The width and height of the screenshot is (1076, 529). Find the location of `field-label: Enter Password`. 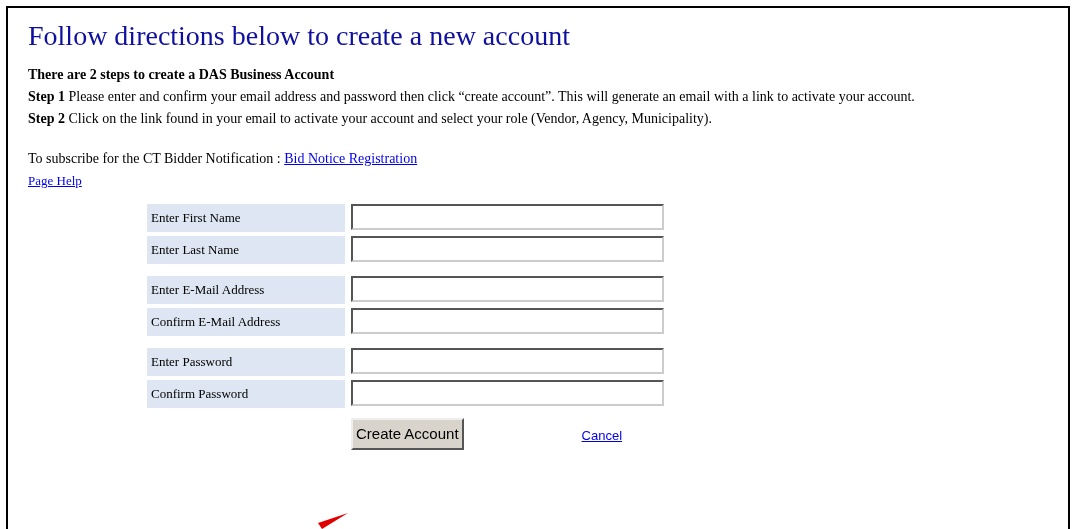

field-label: Enter Password is located at coordinates (246, 362).